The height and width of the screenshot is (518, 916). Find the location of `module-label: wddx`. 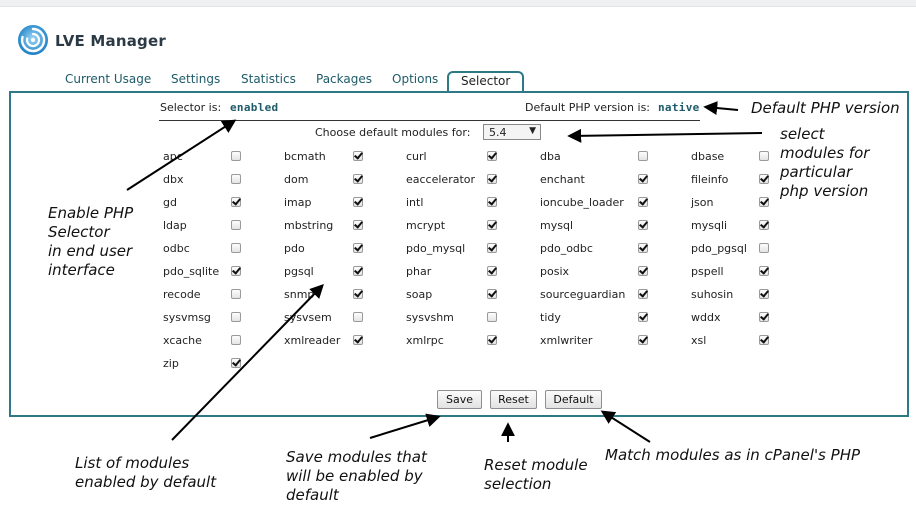

module-label: wddx is located at coordinates (706, 317).